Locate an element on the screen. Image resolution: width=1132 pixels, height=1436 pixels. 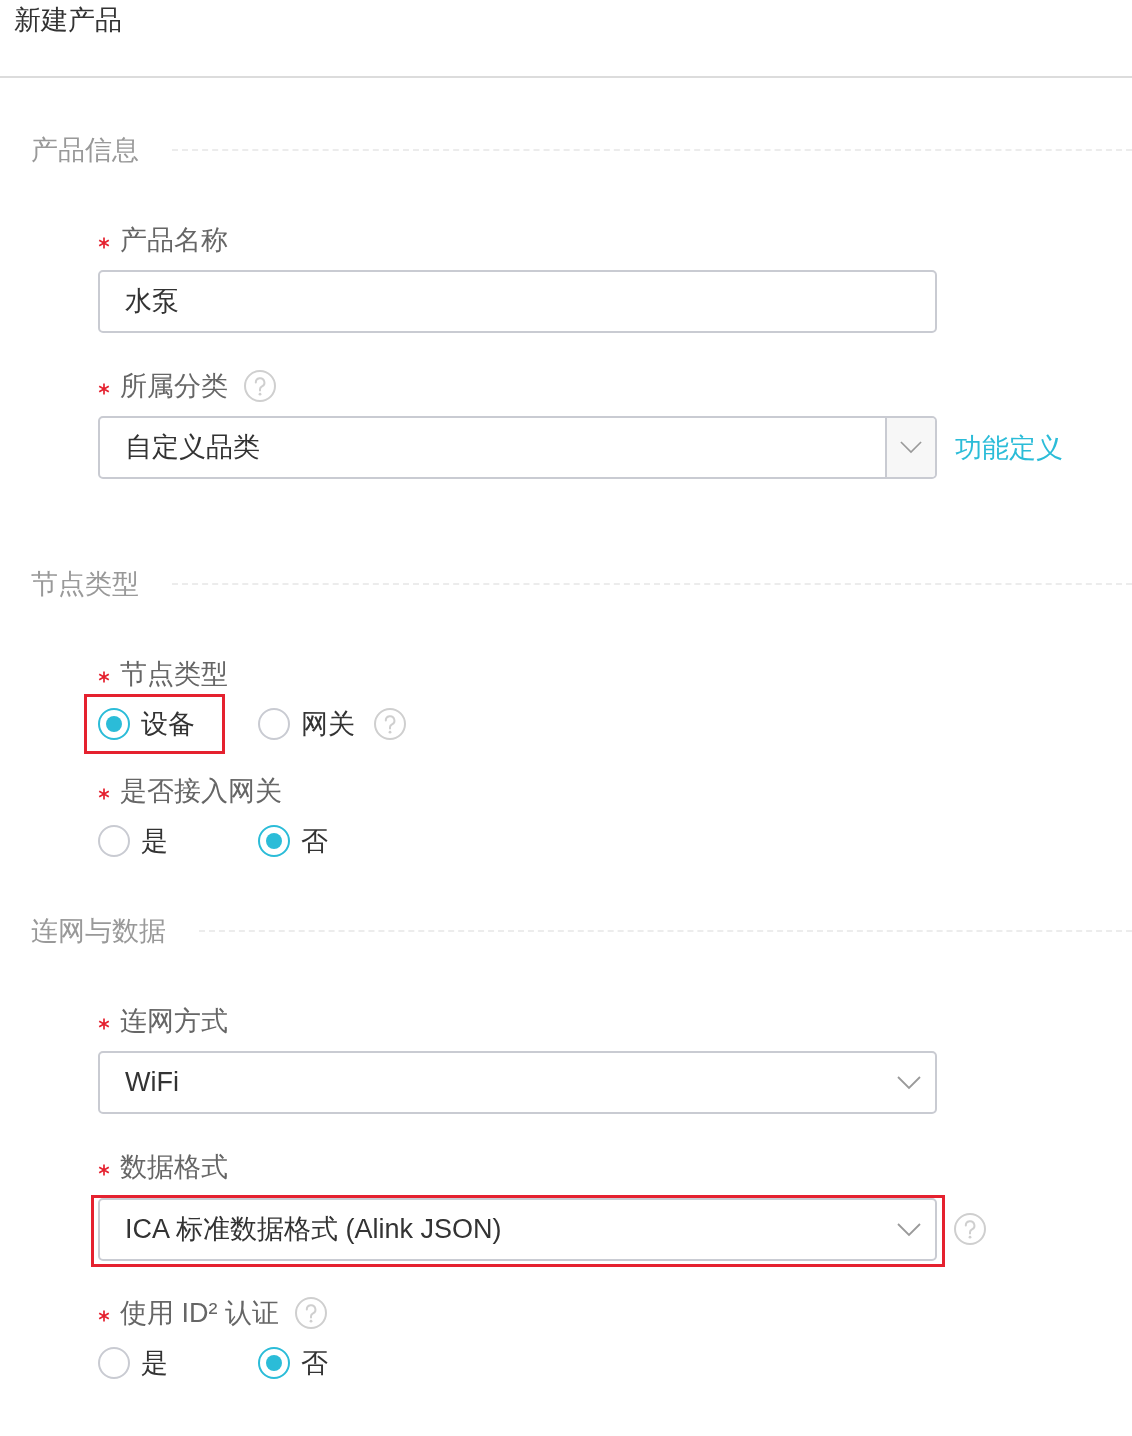
field-label: 使用 ID² 认证 is located at coordinates (199, 1313).